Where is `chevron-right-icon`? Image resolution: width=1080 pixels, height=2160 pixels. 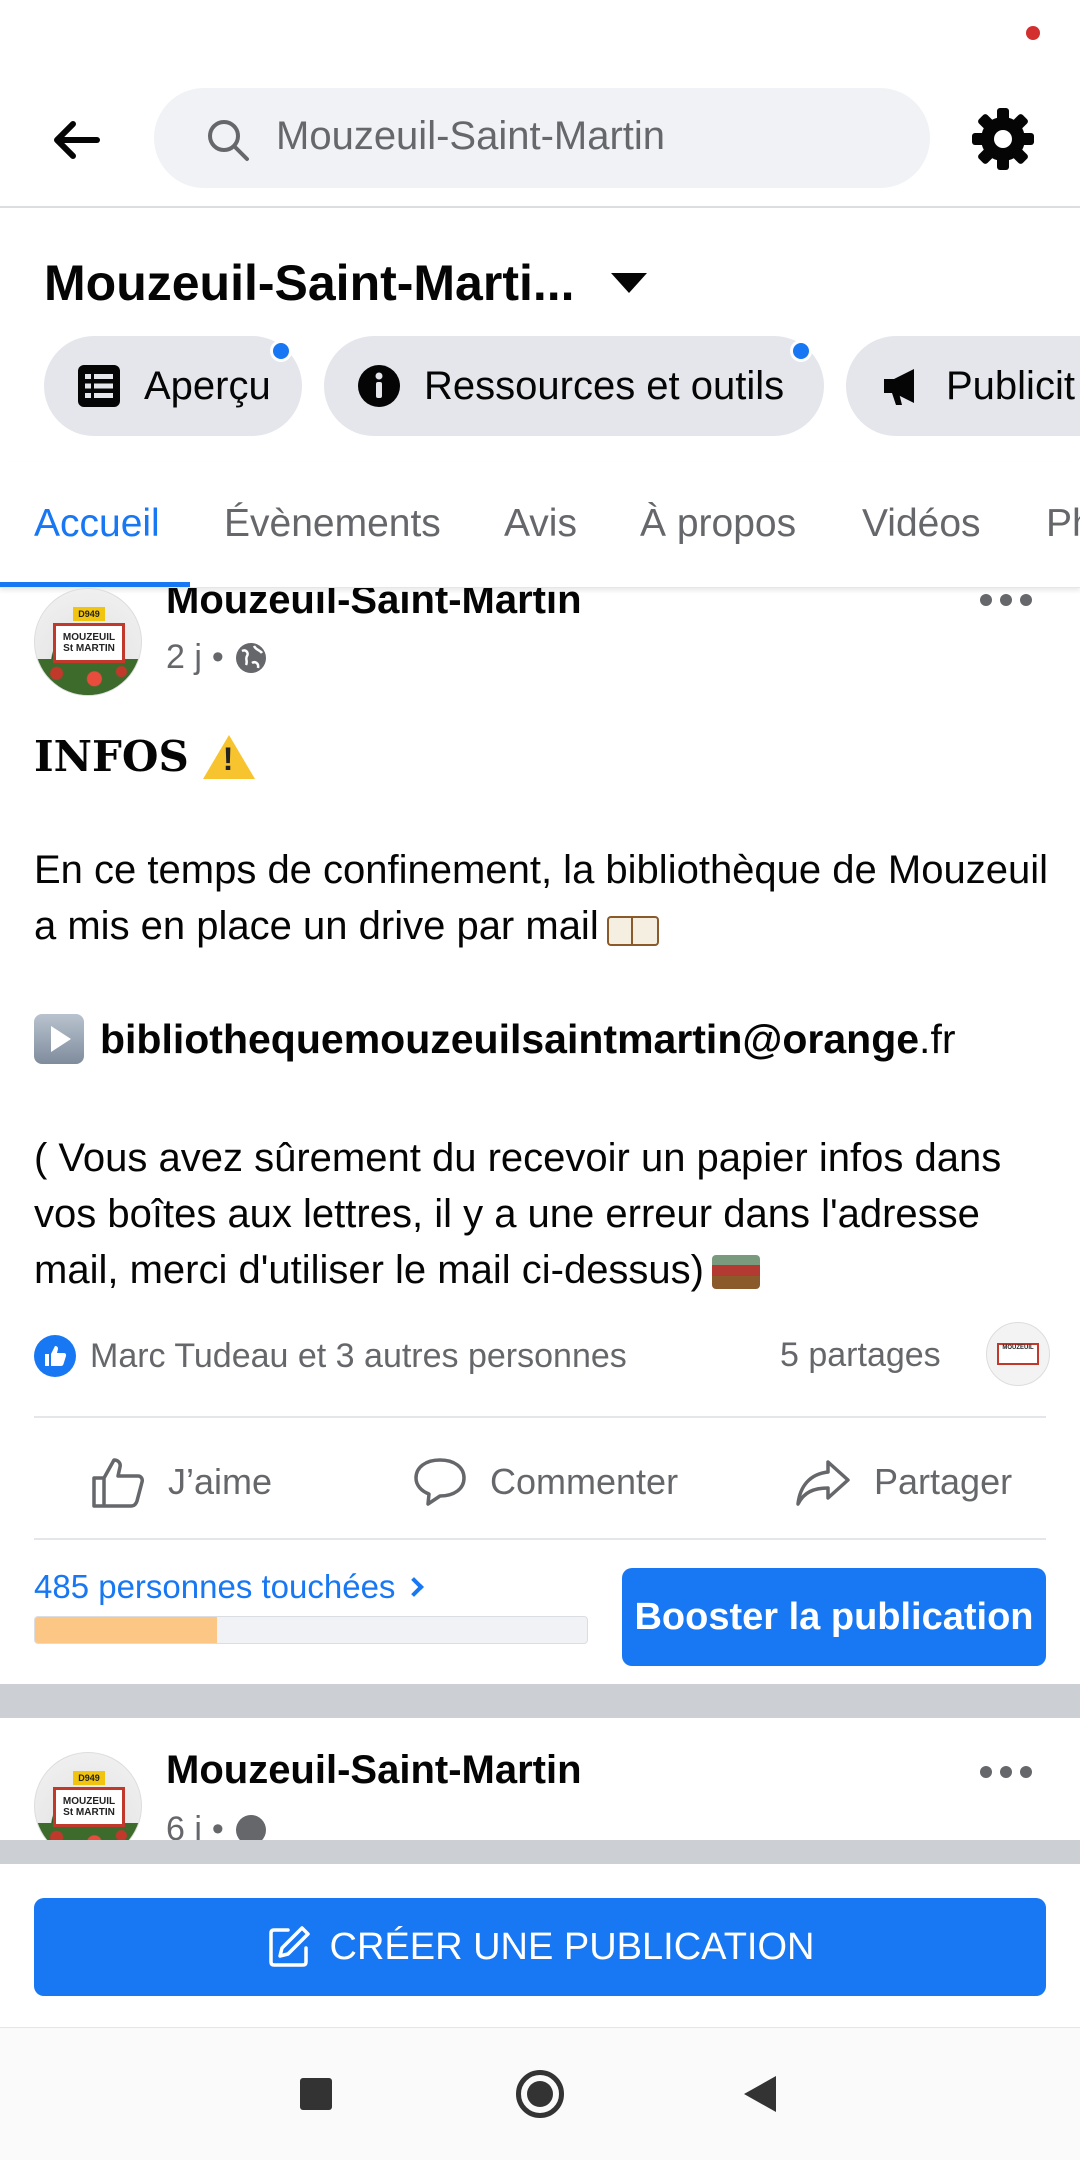 chevron-right-icon is located at coordinates (414, 1587).